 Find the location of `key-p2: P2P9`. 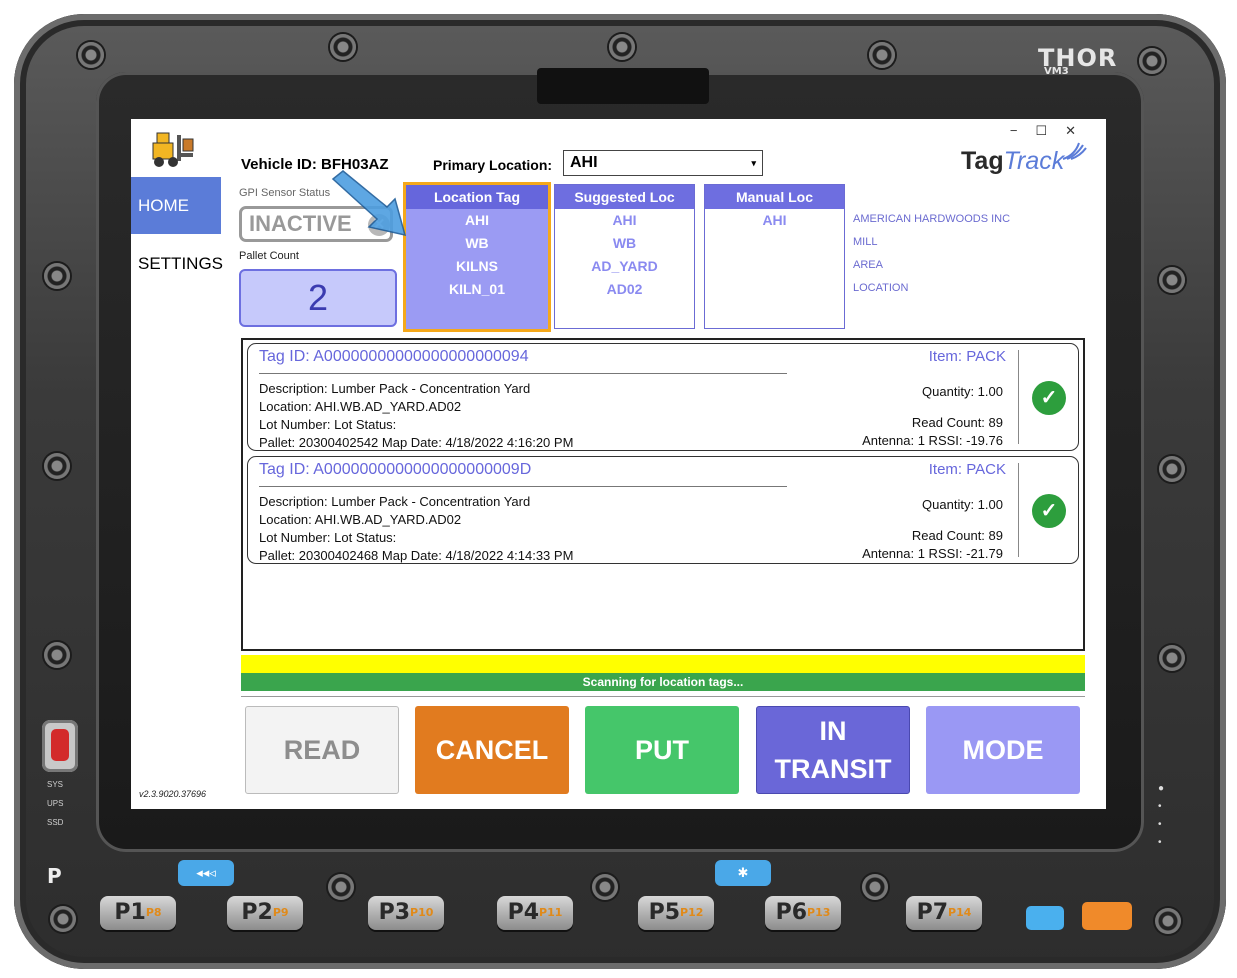

key-p2: P2P9 is located at coordinates (265, 913).